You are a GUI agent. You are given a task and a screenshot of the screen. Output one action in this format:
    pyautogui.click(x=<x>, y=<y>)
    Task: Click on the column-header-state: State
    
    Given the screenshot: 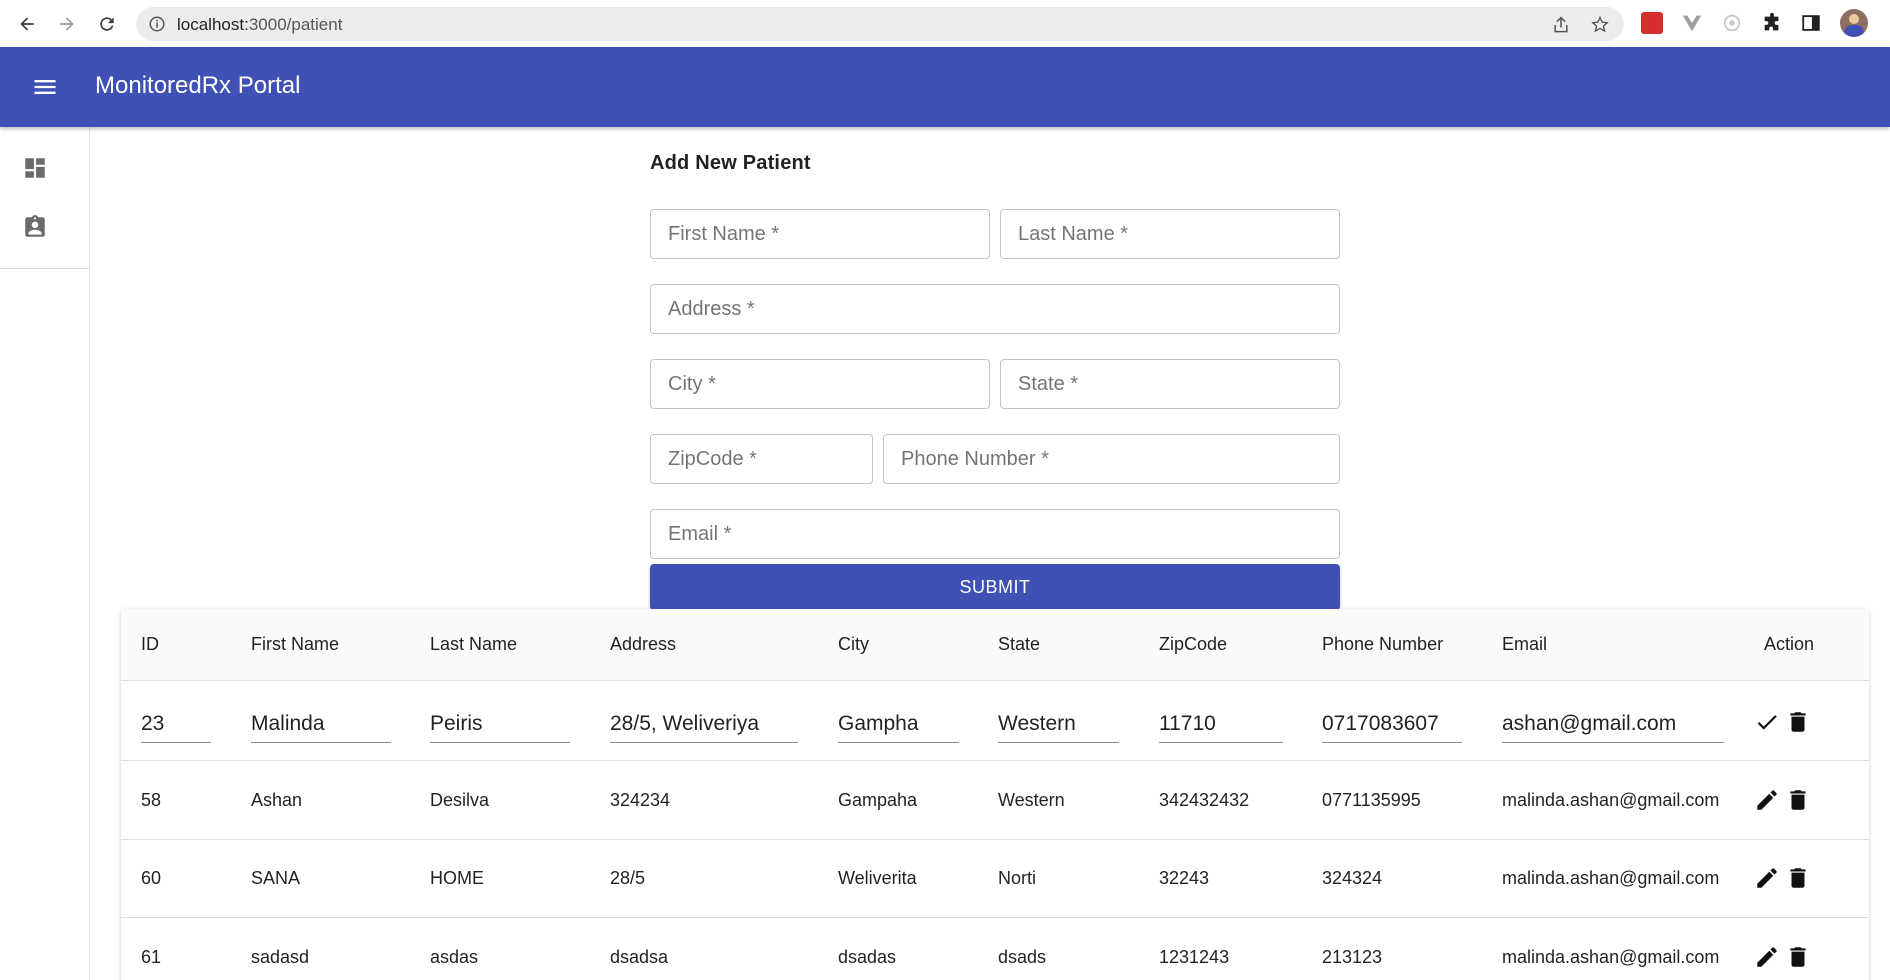 What is the action you would take?
    pyautogui.click(x=1019, y=644)
    